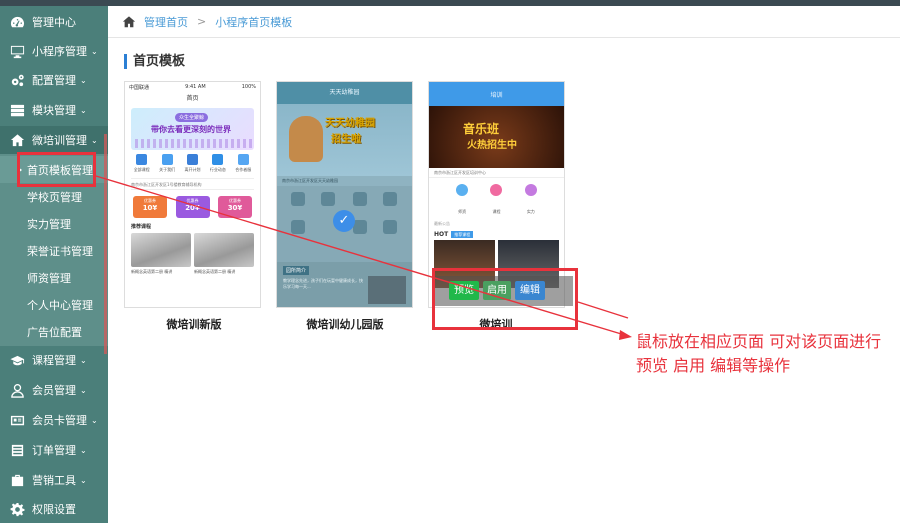 This screenshot has width=900, height=523. What do you see at coordinates (344, 221) in the screenshot?
I see `check-icon: ✓` at bounding box center [344, 221].